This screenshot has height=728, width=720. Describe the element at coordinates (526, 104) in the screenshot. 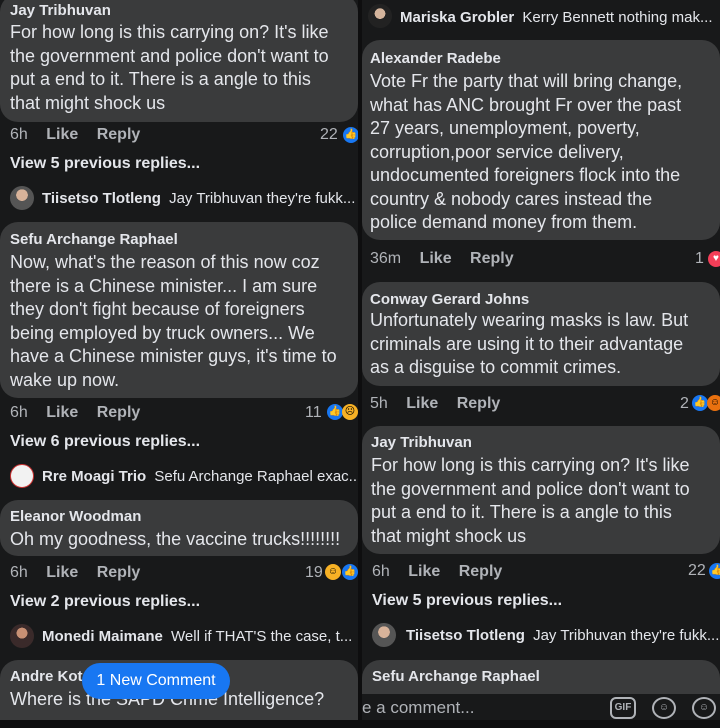

I see `comment-line: what has ANC brought Fr over the past` at that location.